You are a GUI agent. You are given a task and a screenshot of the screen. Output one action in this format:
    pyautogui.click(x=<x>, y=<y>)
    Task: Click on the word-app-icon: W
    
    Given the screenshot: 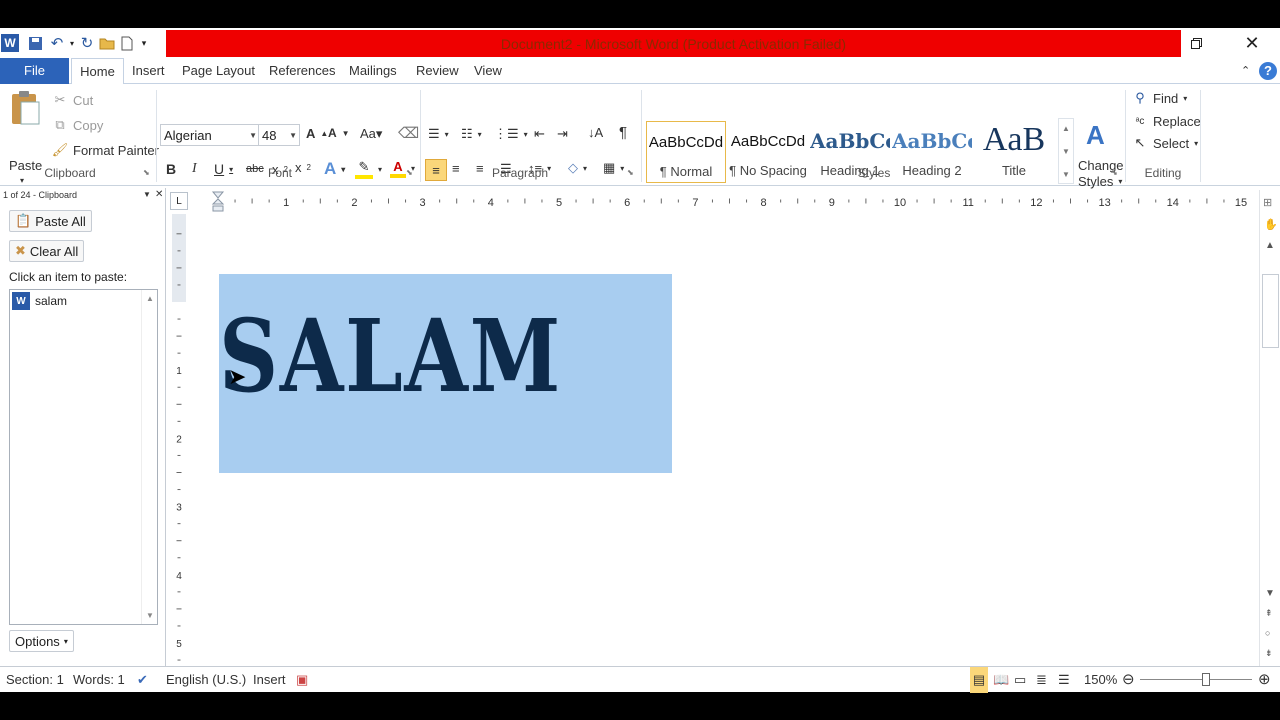 What is the action you would take?
    pyautogui.click(x=10, y=43)
    